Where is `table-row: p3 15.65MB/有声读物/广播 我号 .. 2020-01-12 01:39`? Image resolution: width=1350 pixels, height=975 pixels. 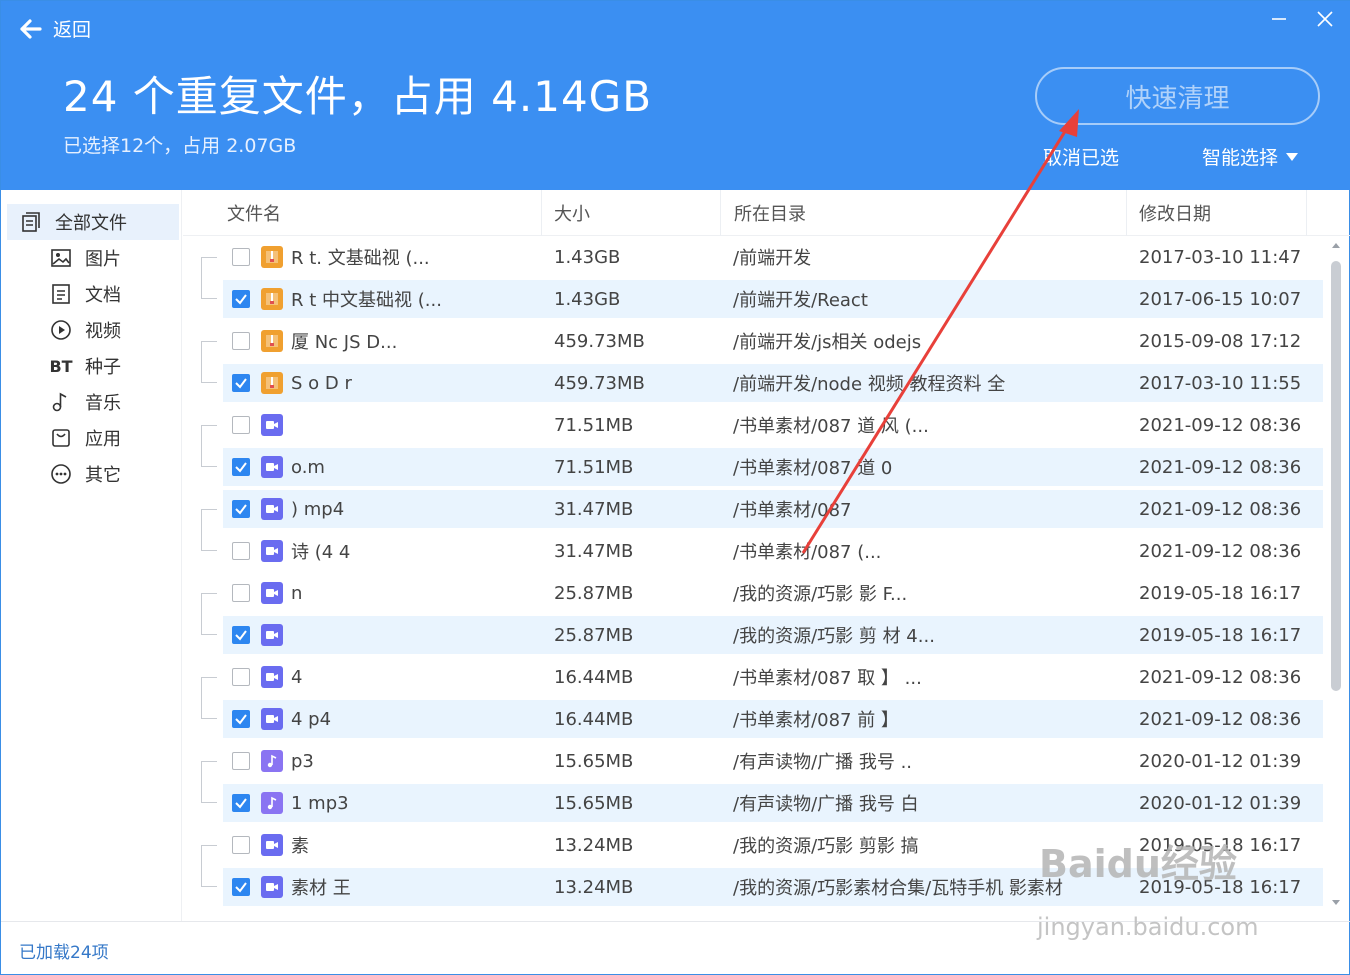 table-row: p3 15.65MB/有声读物/广播 我号 .. 2020-01-12 01:39 is located at coordinates (773, 761).